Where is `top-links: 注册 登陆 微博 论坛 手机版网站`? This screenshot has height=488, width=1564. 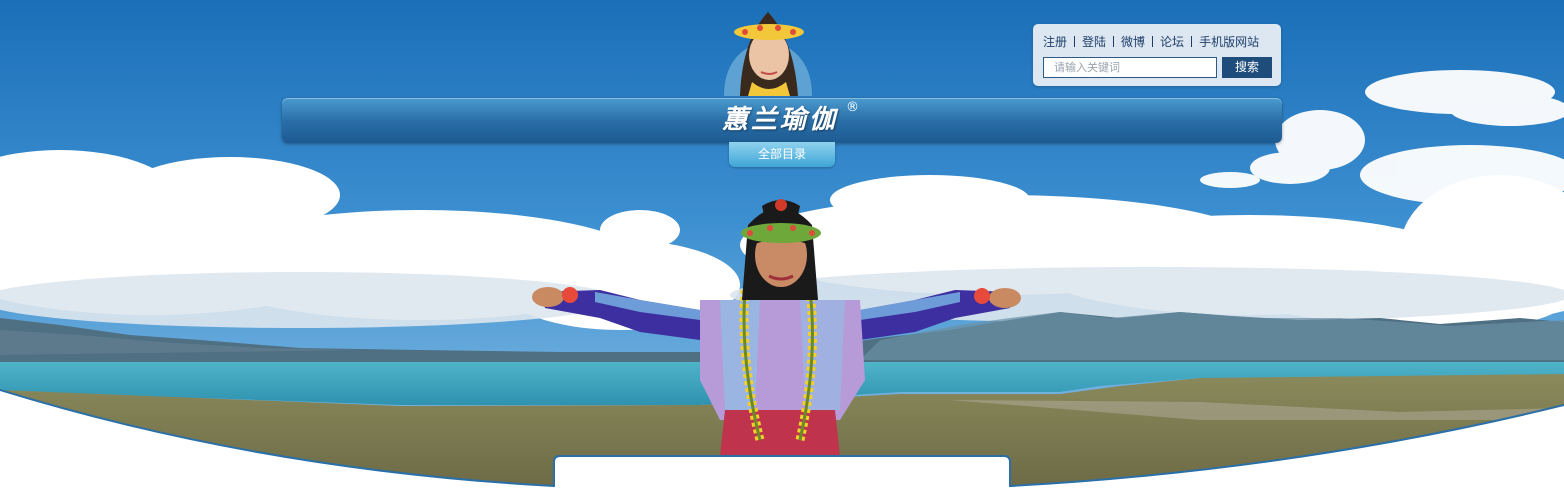 top-links: 注册 登陆 微博 论坛 手机版网站 is located at coordinates (1151, 41).